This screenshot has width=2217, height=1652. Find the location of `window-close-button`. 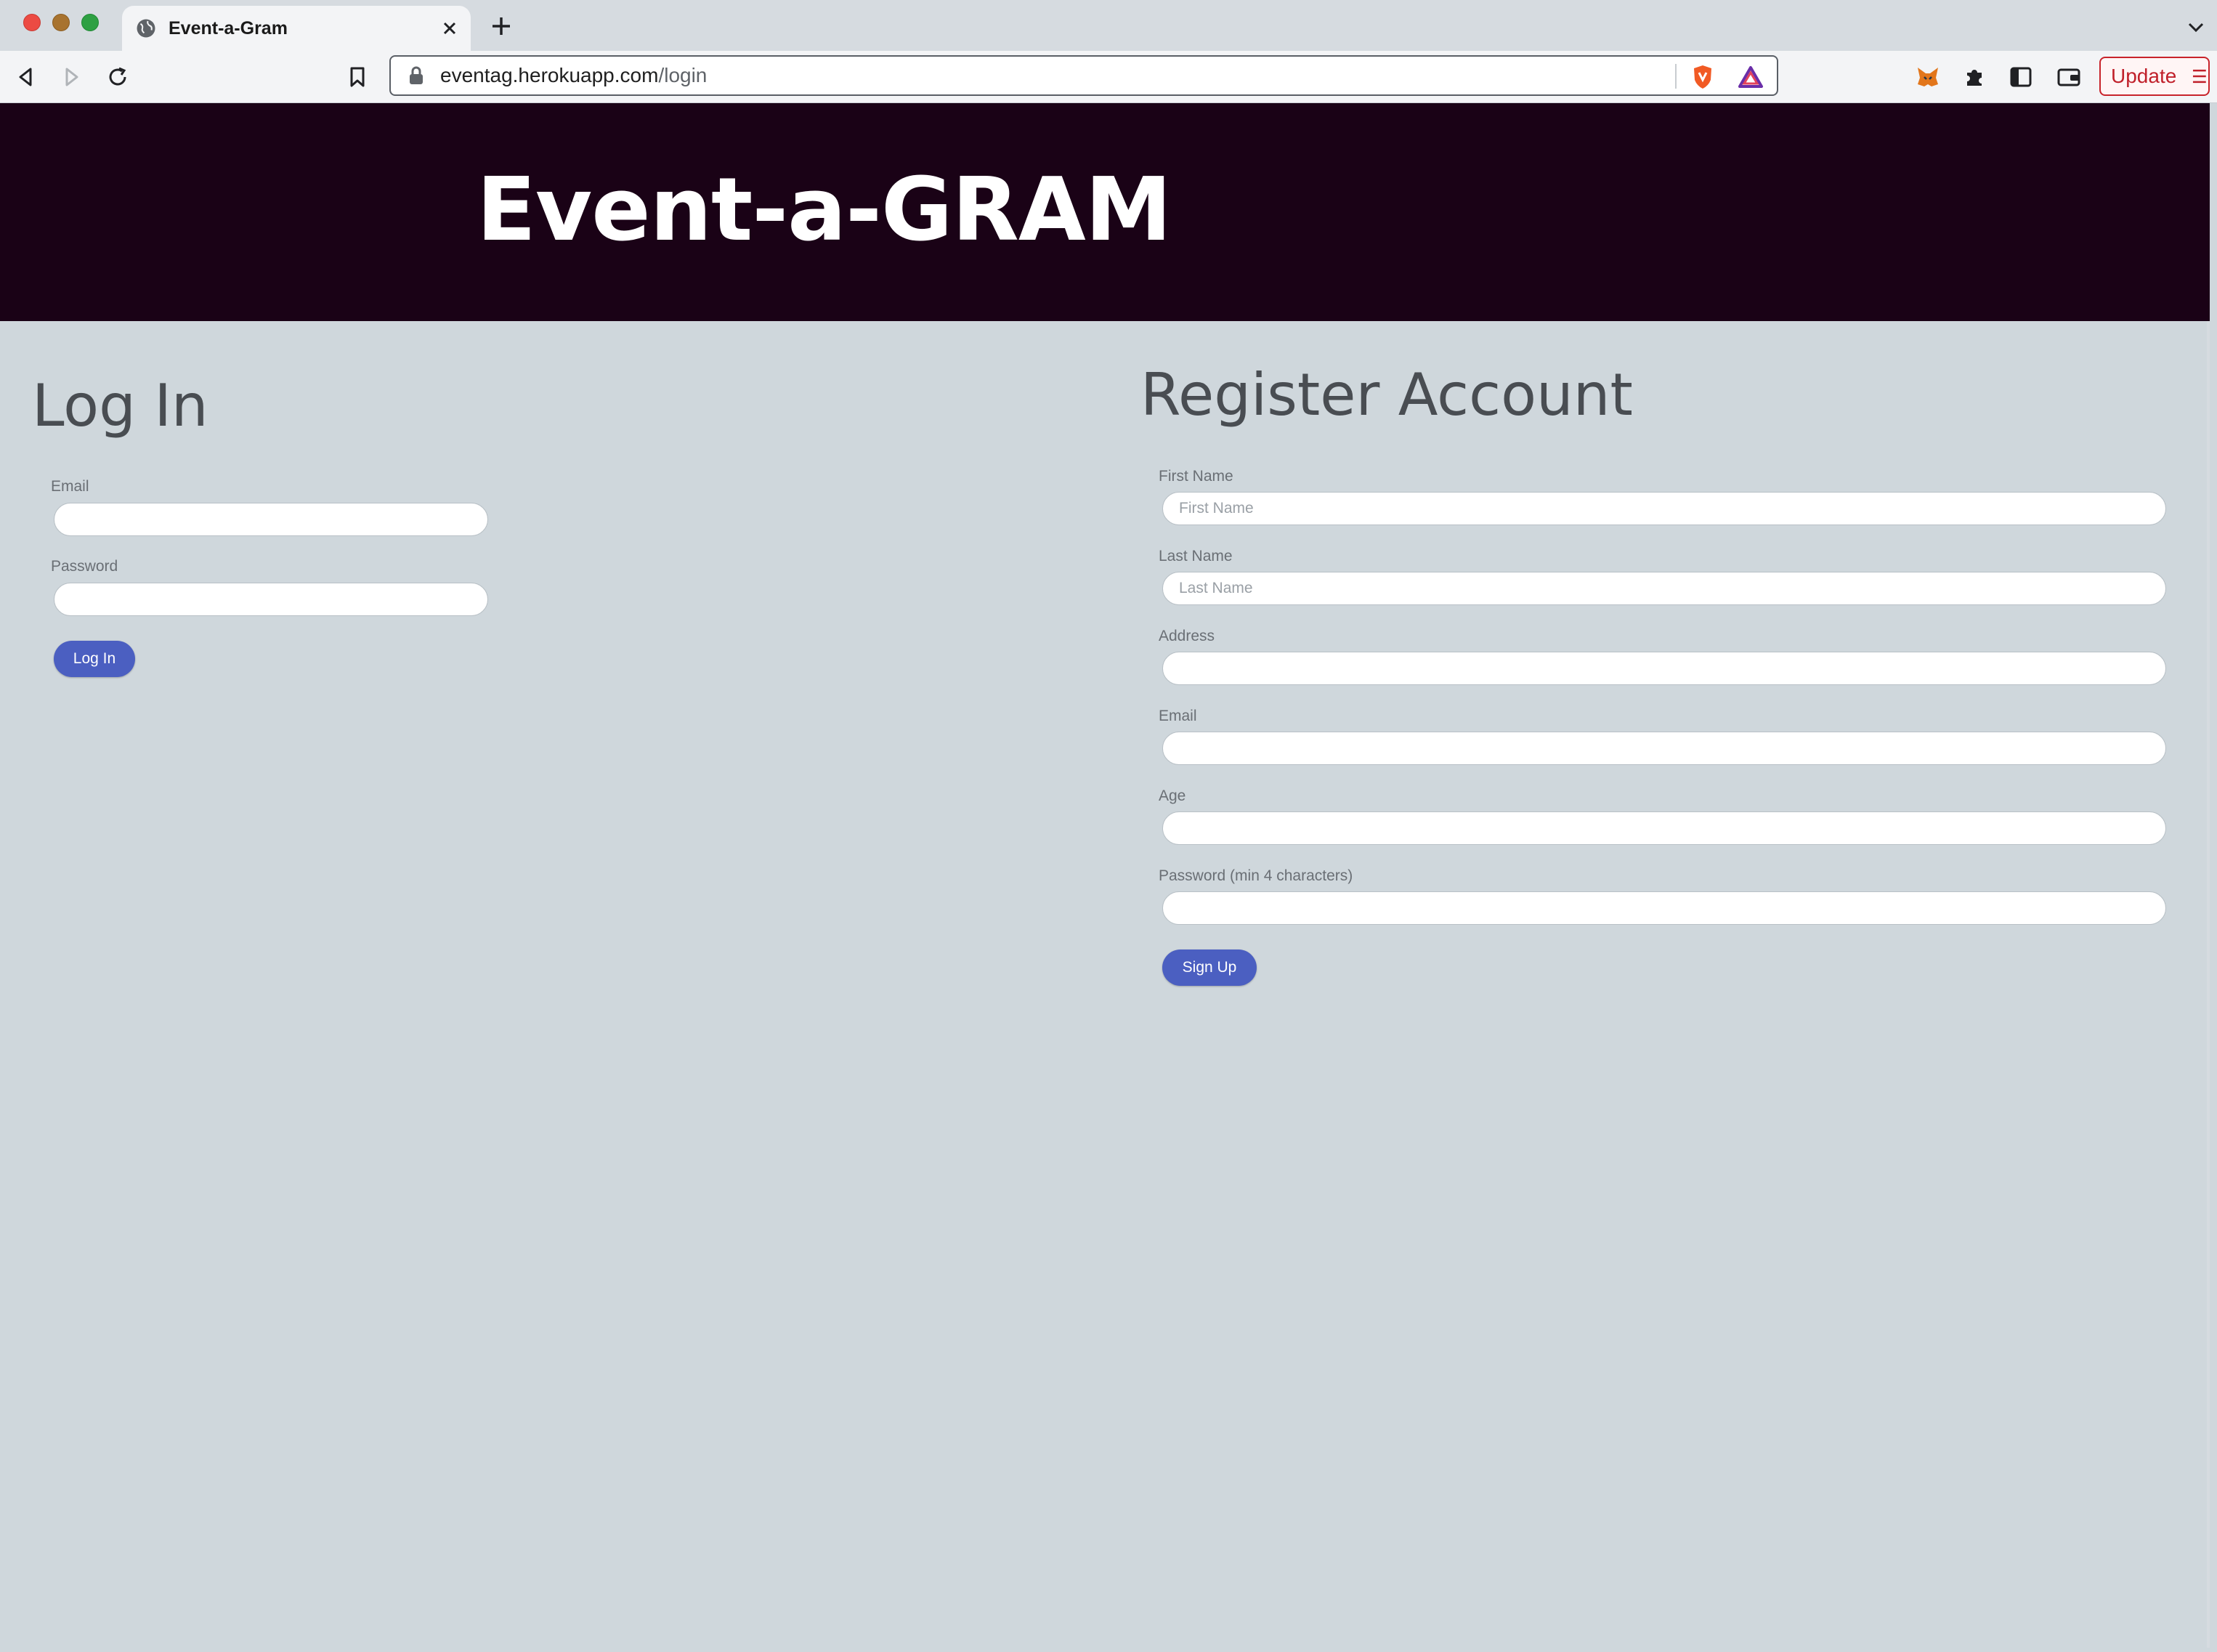

window-close-button is located at coordinates (32, 22).